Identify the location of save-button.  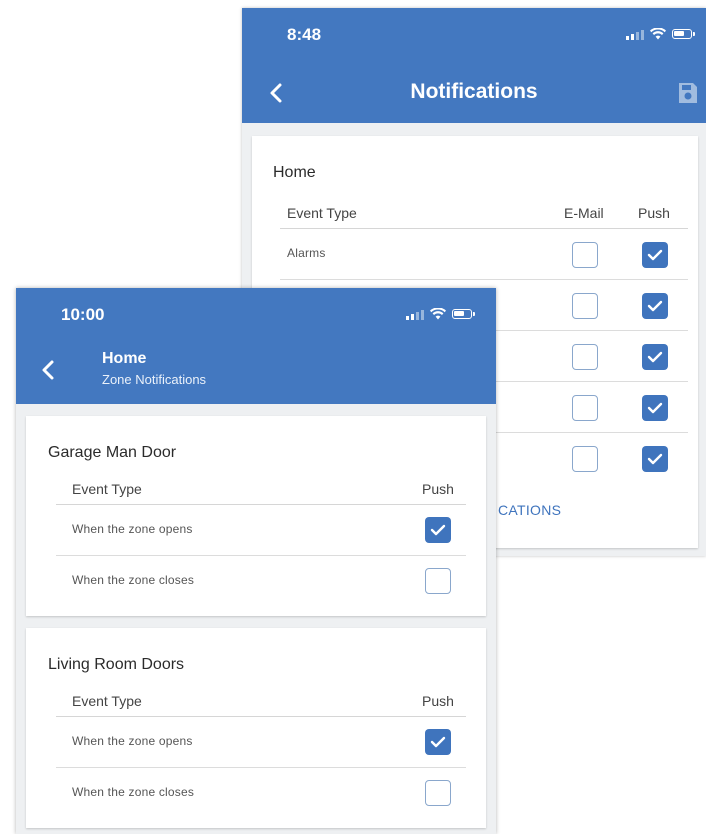
(688, 93).